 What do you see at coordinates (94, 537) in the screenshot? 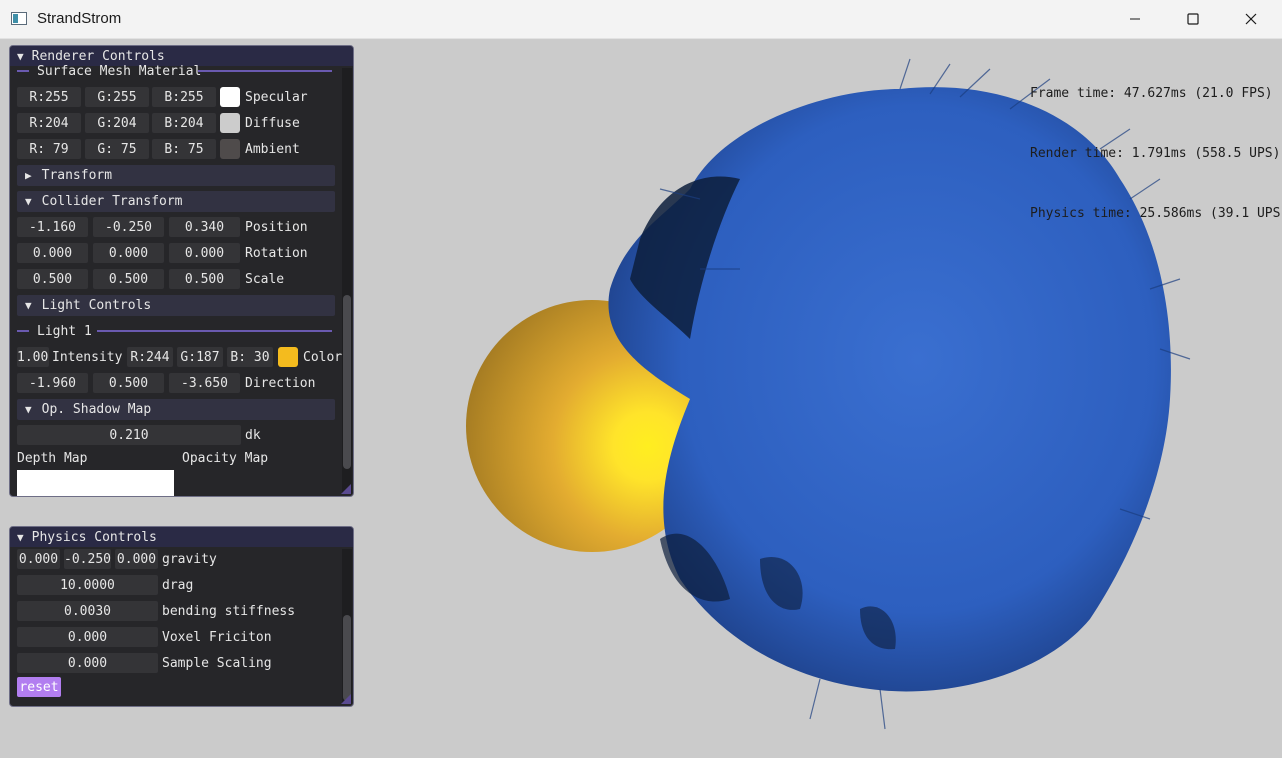
I see `panel-title: Physics Controls` at bounding box center [94, 537].